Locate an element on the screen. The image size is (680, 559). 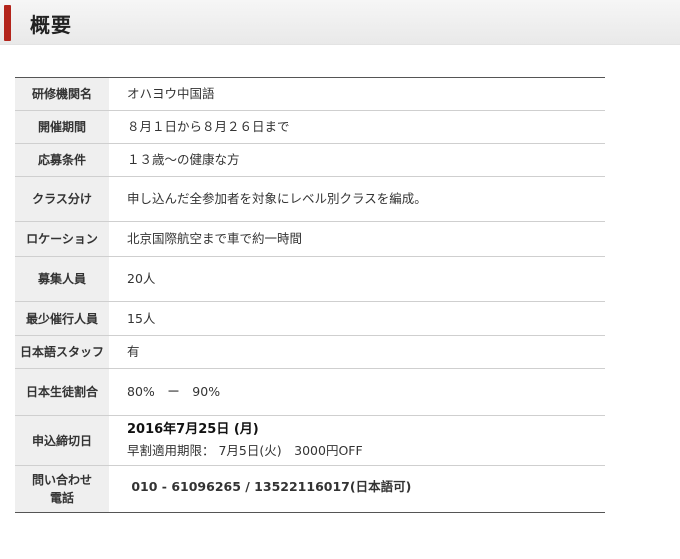
table-row: 日本語スタッフ 有 is located at coordinates (310, 352).